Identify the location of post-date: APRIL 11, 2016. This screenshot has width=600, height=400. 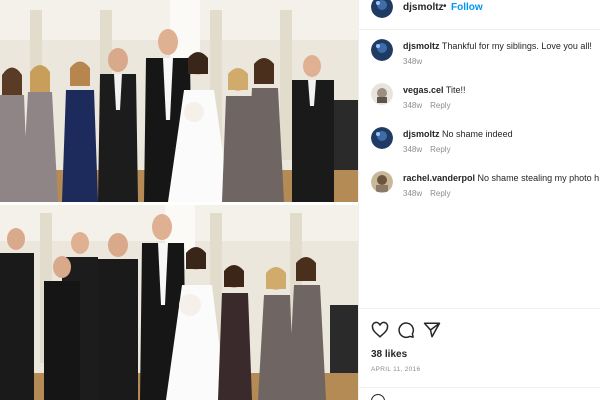
(396, 369).